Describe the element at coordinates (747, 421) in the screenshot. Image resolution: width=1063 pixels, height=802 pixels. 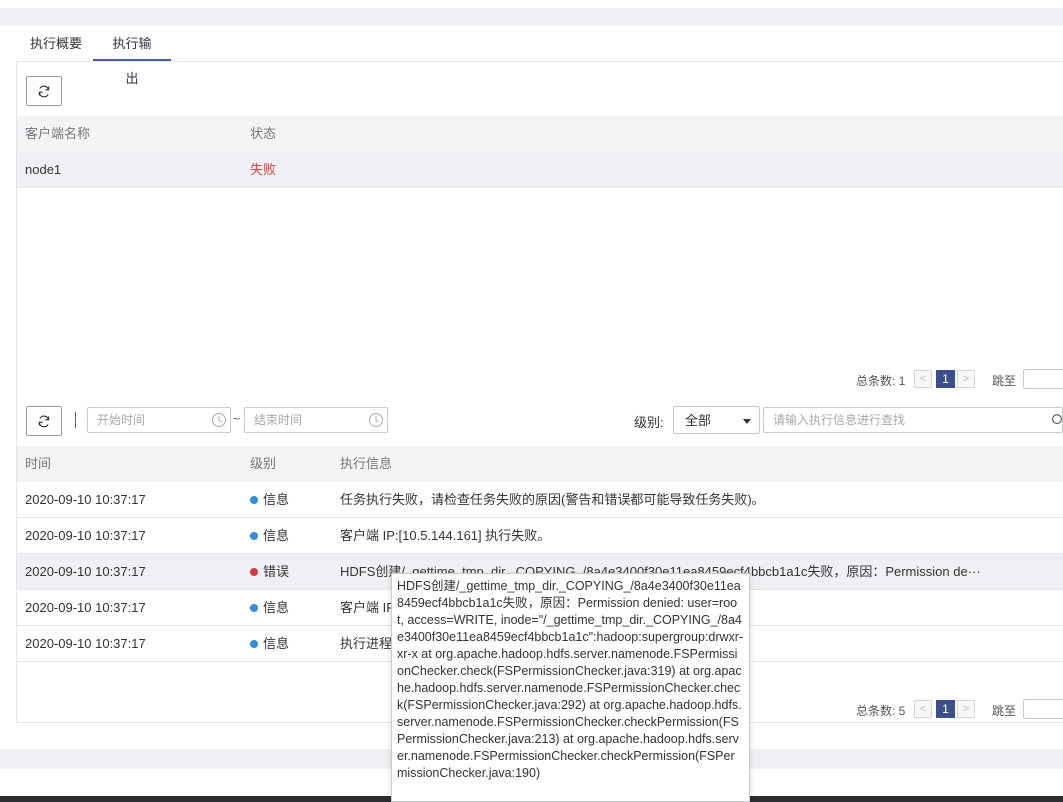
I see `chevron-down-icon` at that location.